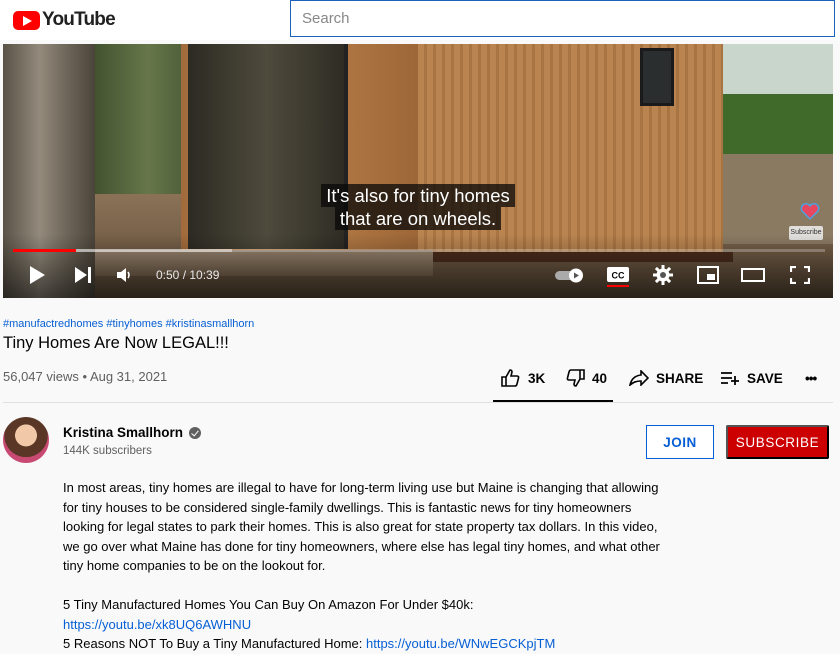  I want to click on youtube-logo: YouTube, so click(64, 20).